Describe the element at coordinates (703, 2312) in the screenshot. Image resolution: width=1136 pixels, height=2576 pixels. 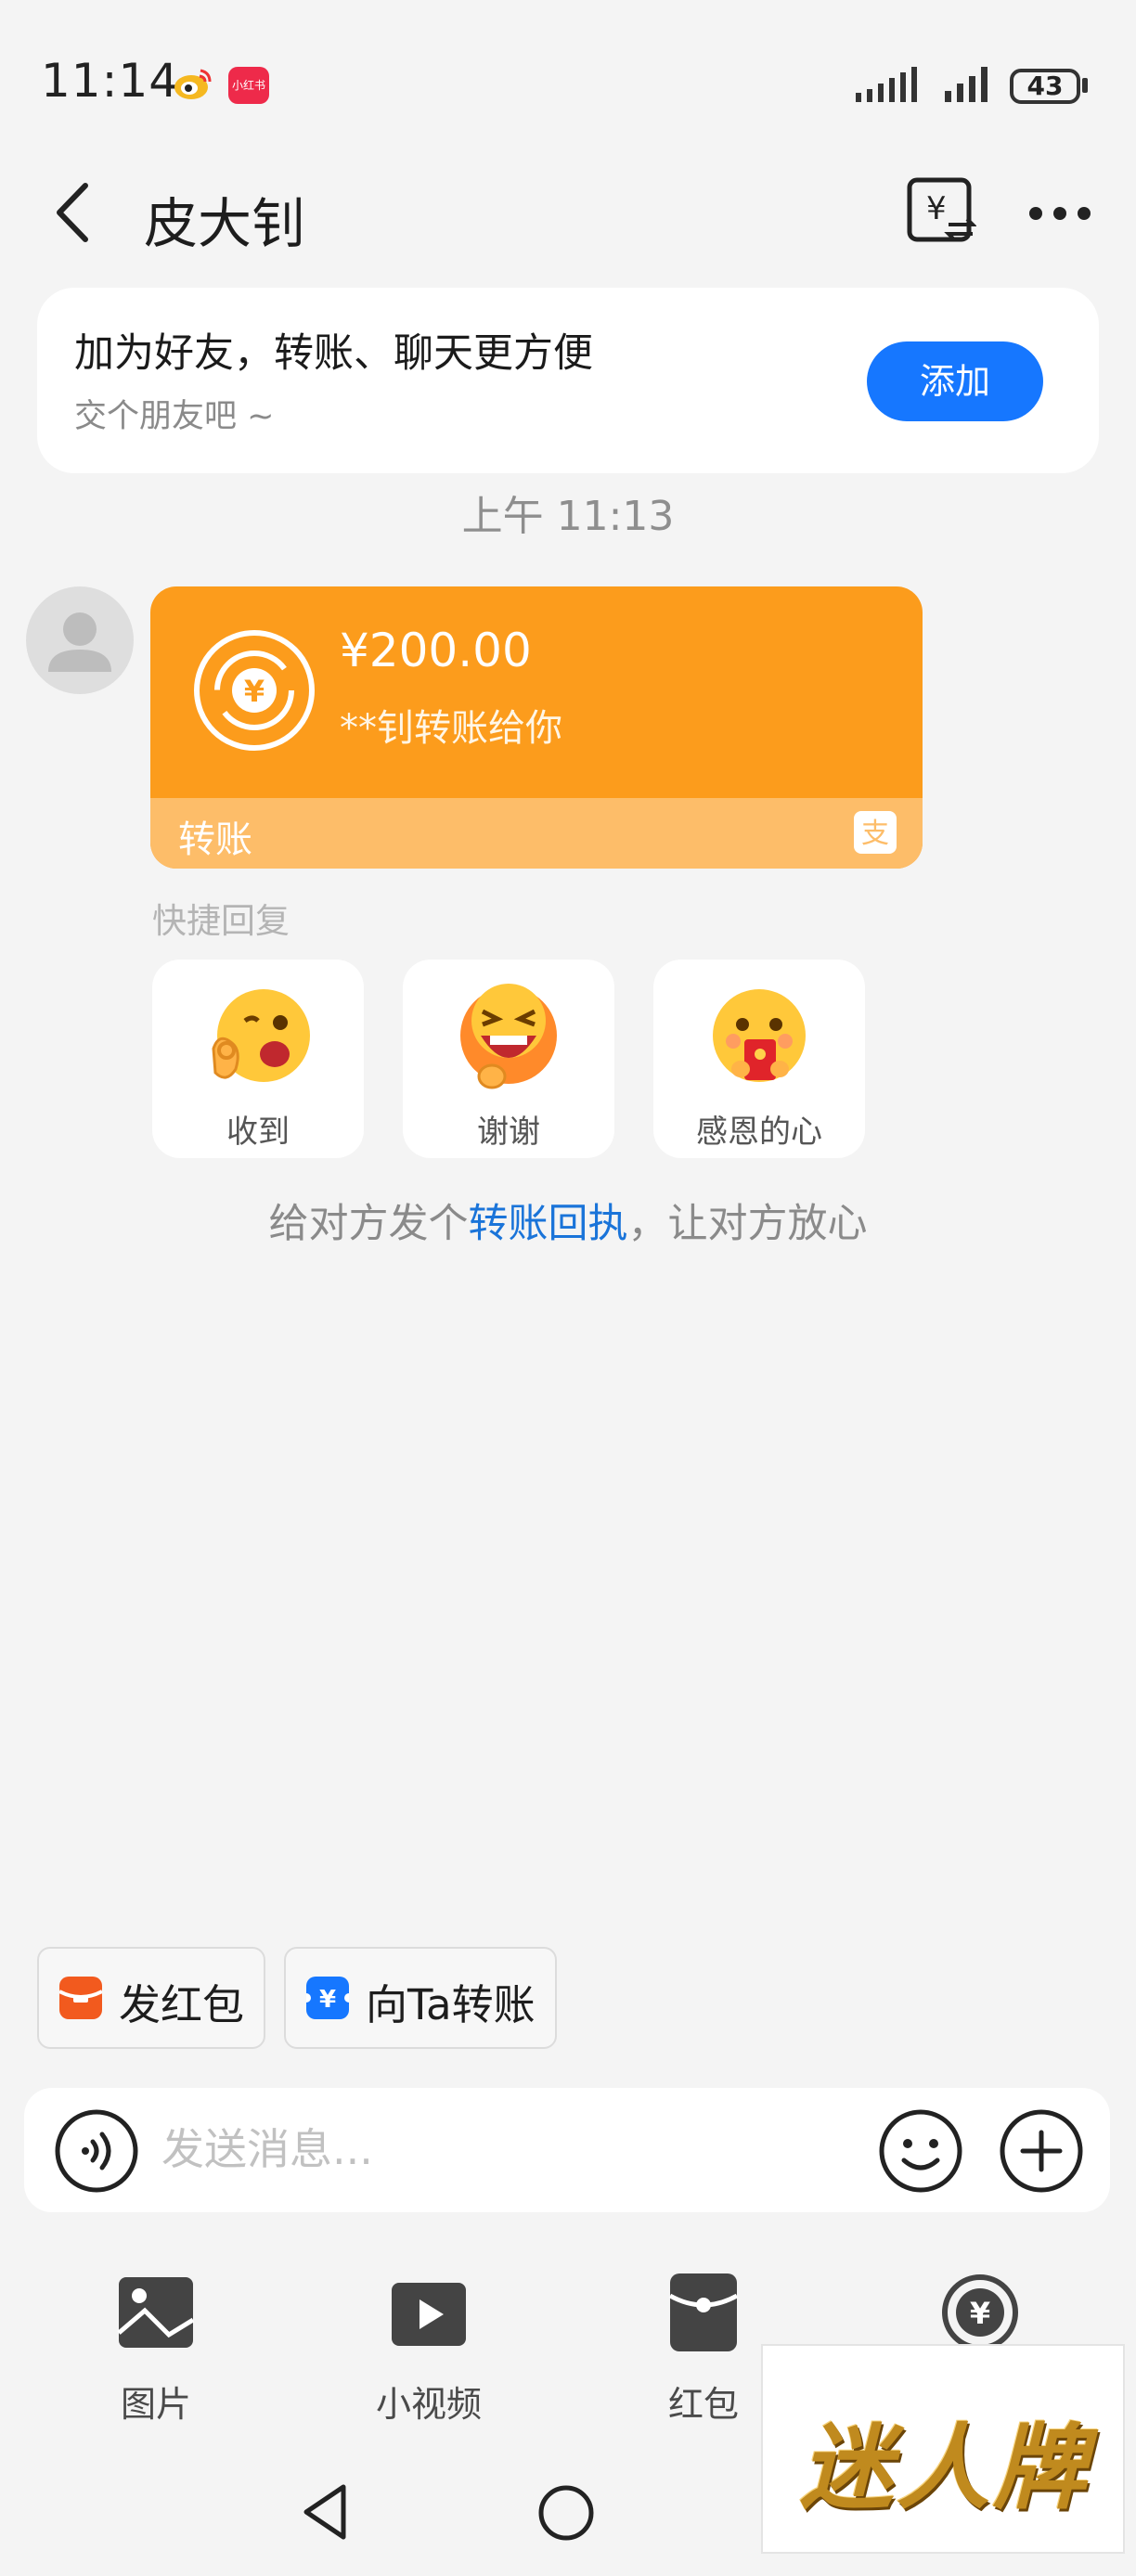
I see `red-envelope-icon` at that location.